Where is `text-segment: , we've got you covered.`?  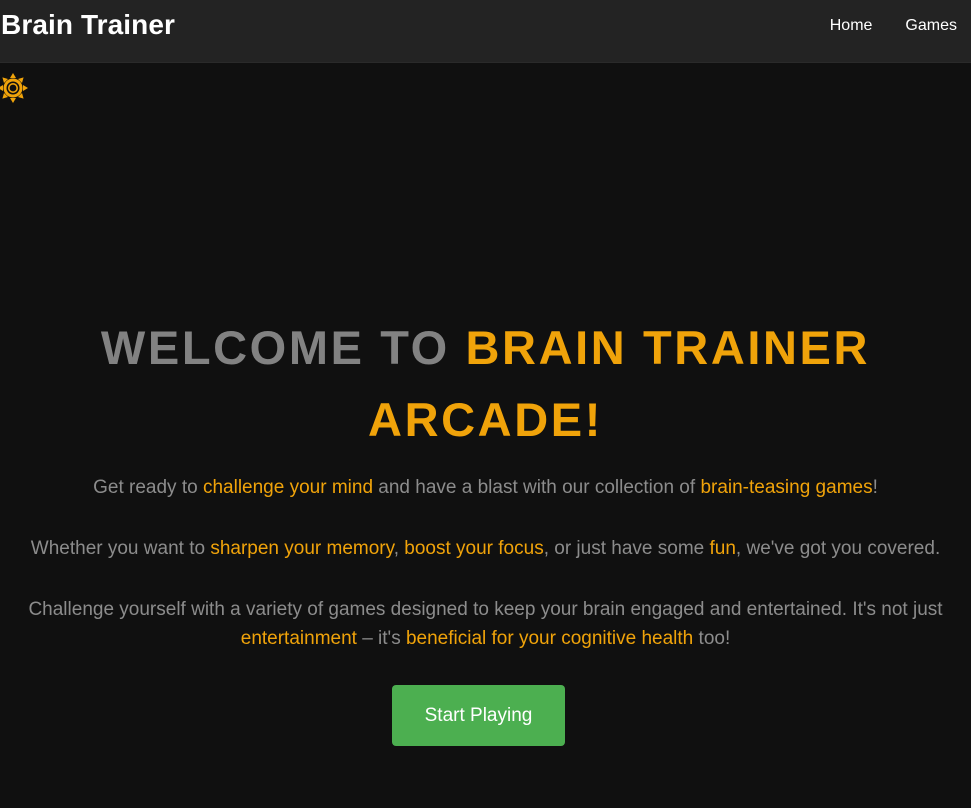 text-segment: , we've got you covered. is located at coordinates (838, 548).